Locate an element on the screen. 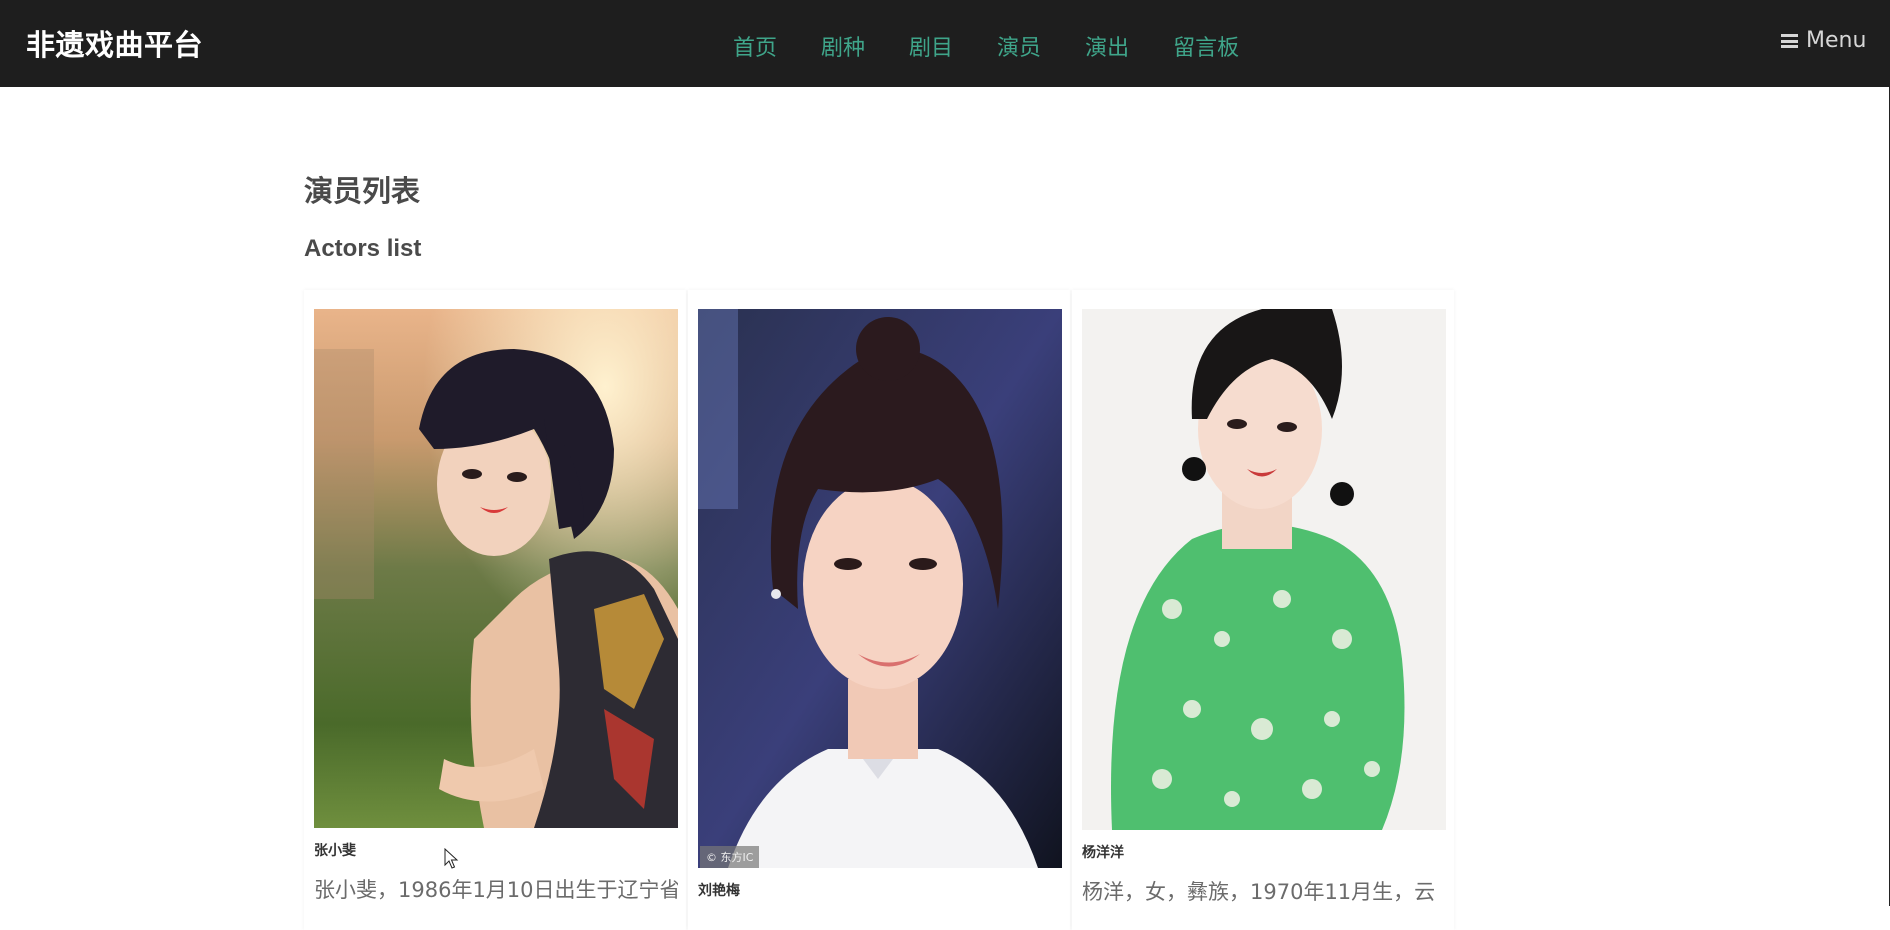  actor-card: © 东方IC 刘艳梅 is located at coordinates (879, 610).